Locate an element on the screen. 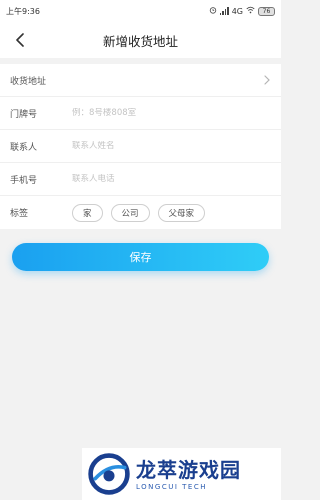 This screenshot has width=320, height=500. watermark: 龙萃游戏园 LONGCUI TECH is located at coordinates (181, 474).